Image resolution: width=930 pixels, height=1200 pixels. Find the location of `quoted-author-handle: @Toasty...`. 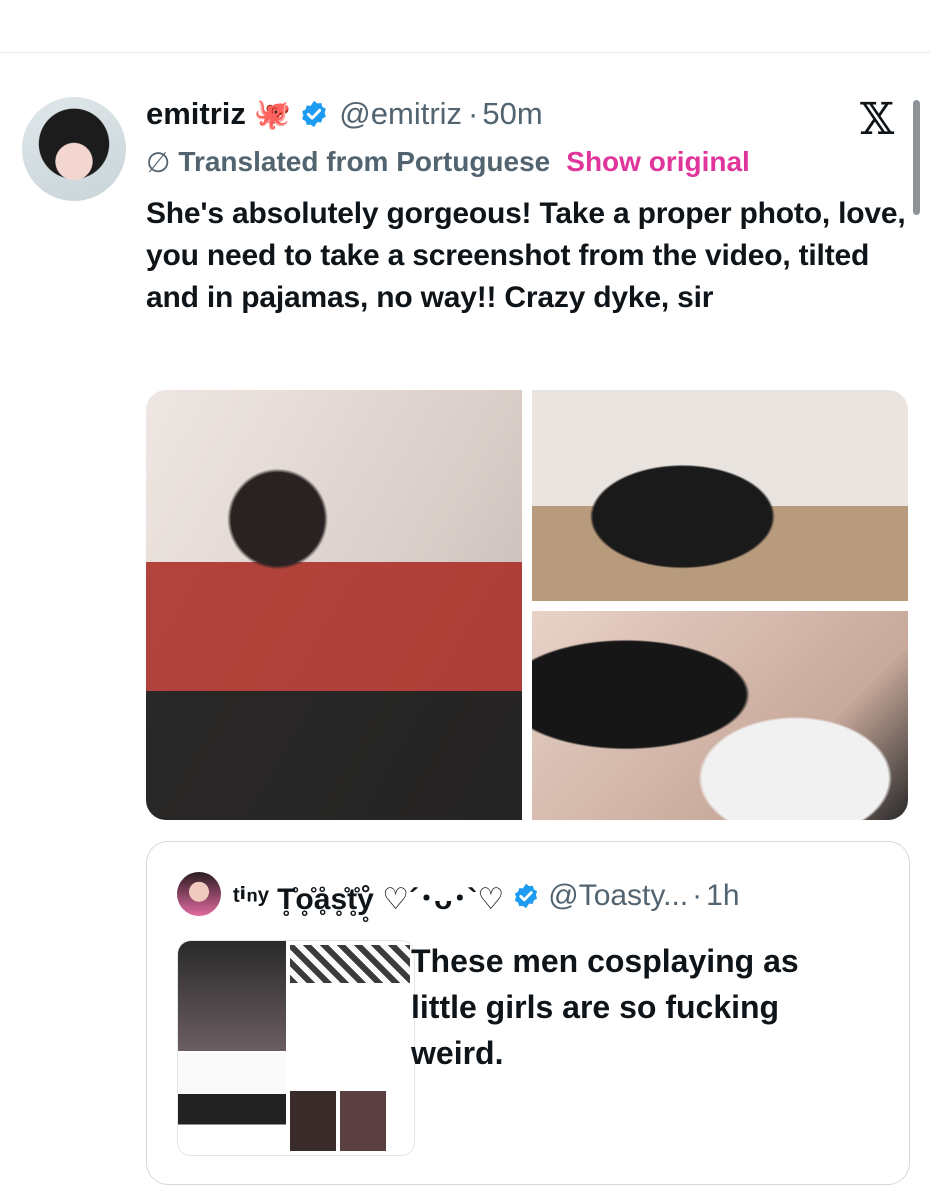

quoted-author-handle: @Toasty... is located at coordinates (618, 896).